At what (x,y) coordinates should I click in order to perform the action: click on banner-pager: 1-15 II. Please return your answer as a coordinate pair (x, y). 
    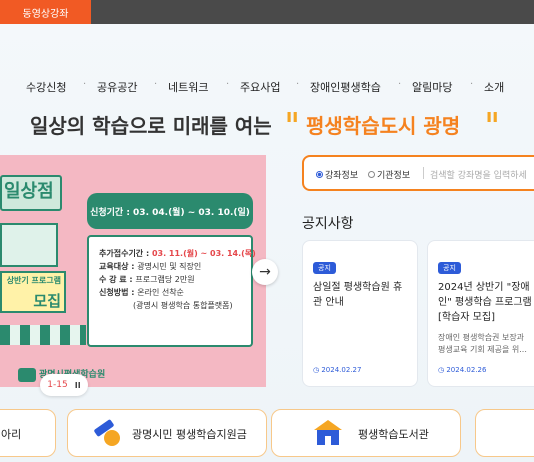
    Looking at the image, I should click on (64, 385).